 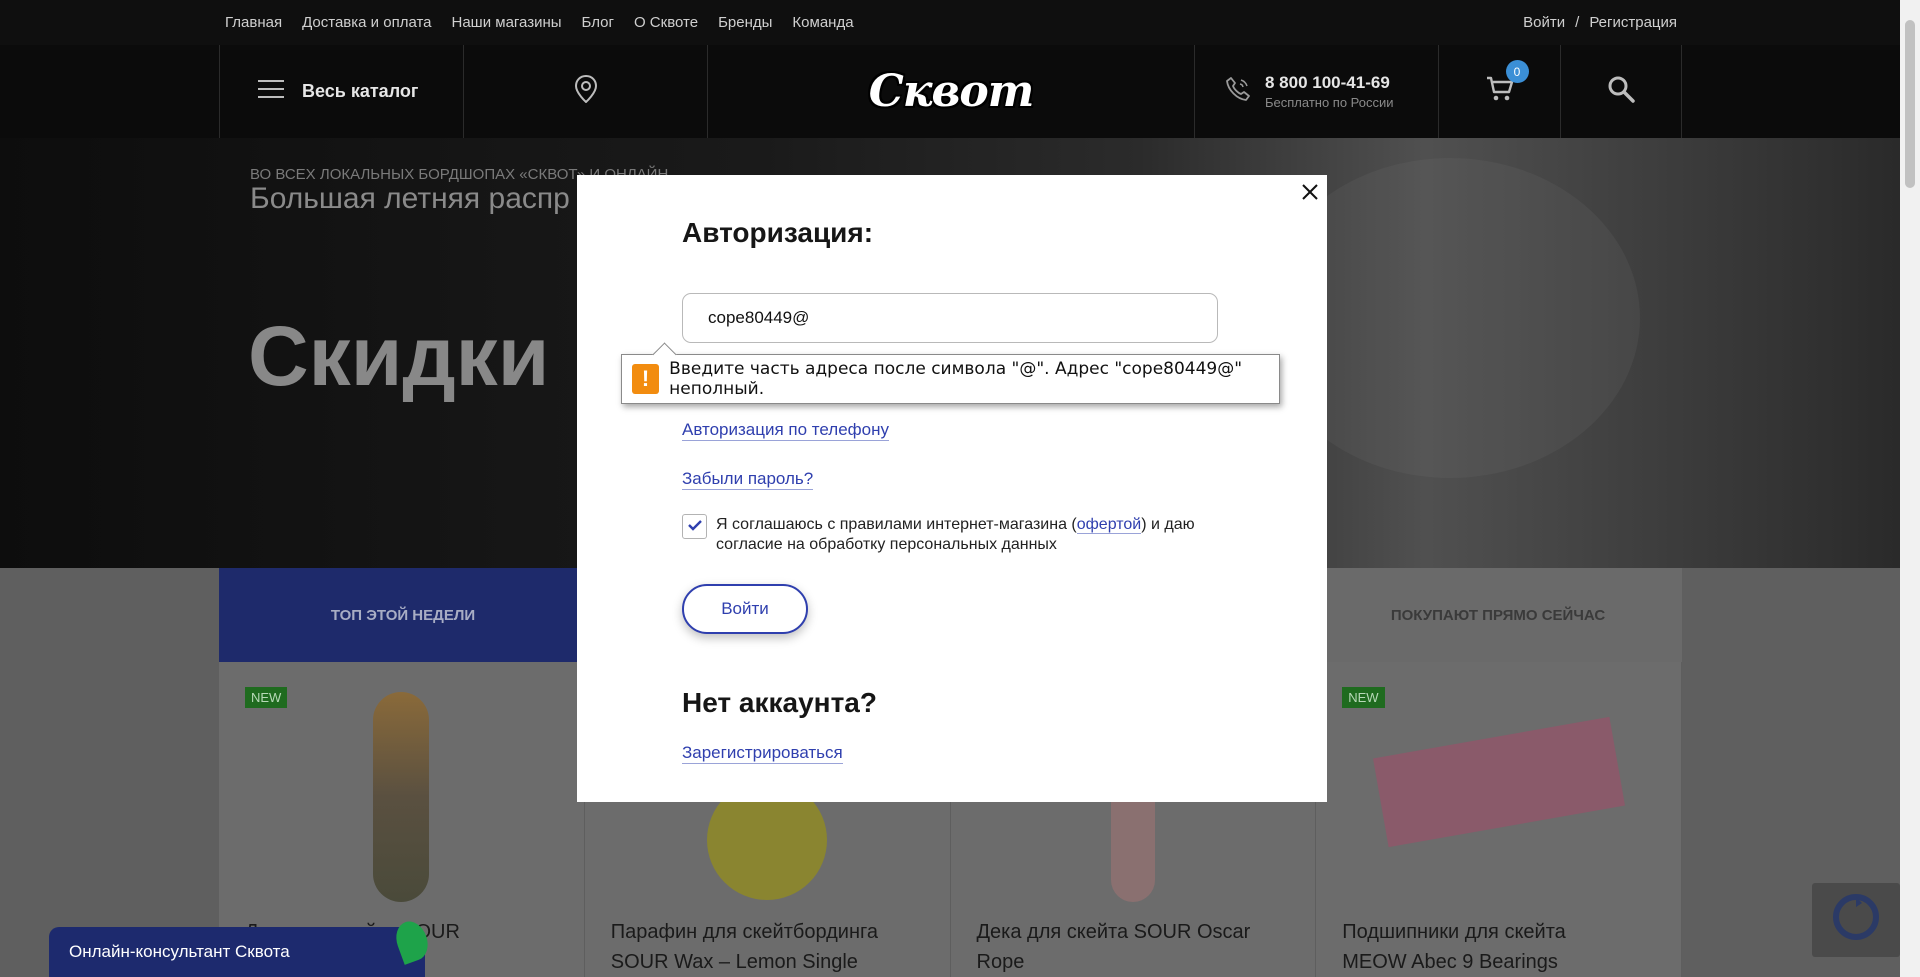 What do you see at coordinates (1910, 488) in the screenshot?
I see `page-scrollbar` at bounding box center [1910, 488].